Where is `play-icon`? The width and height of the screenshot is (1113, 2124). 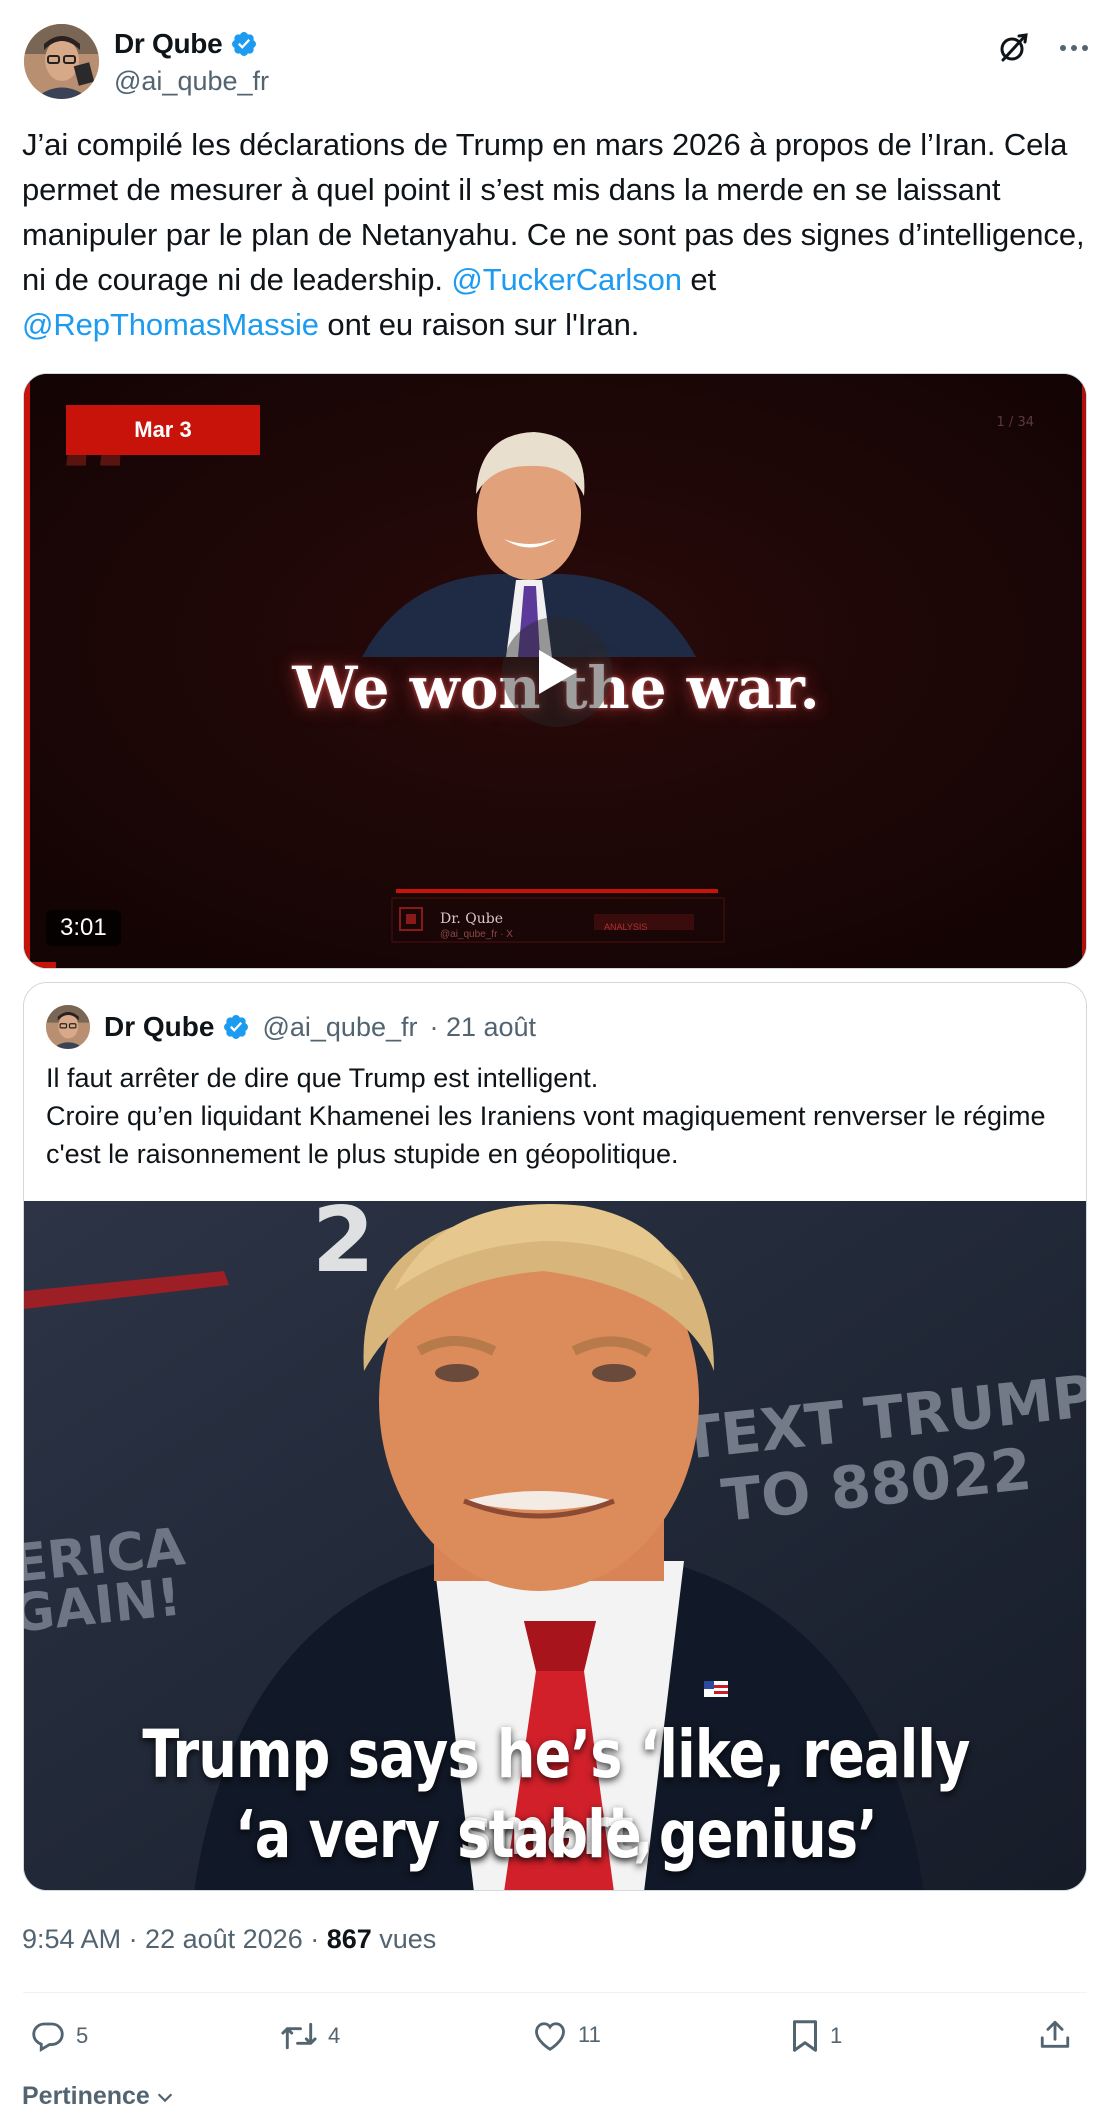
play-icon is located at coordinates (558, 672).